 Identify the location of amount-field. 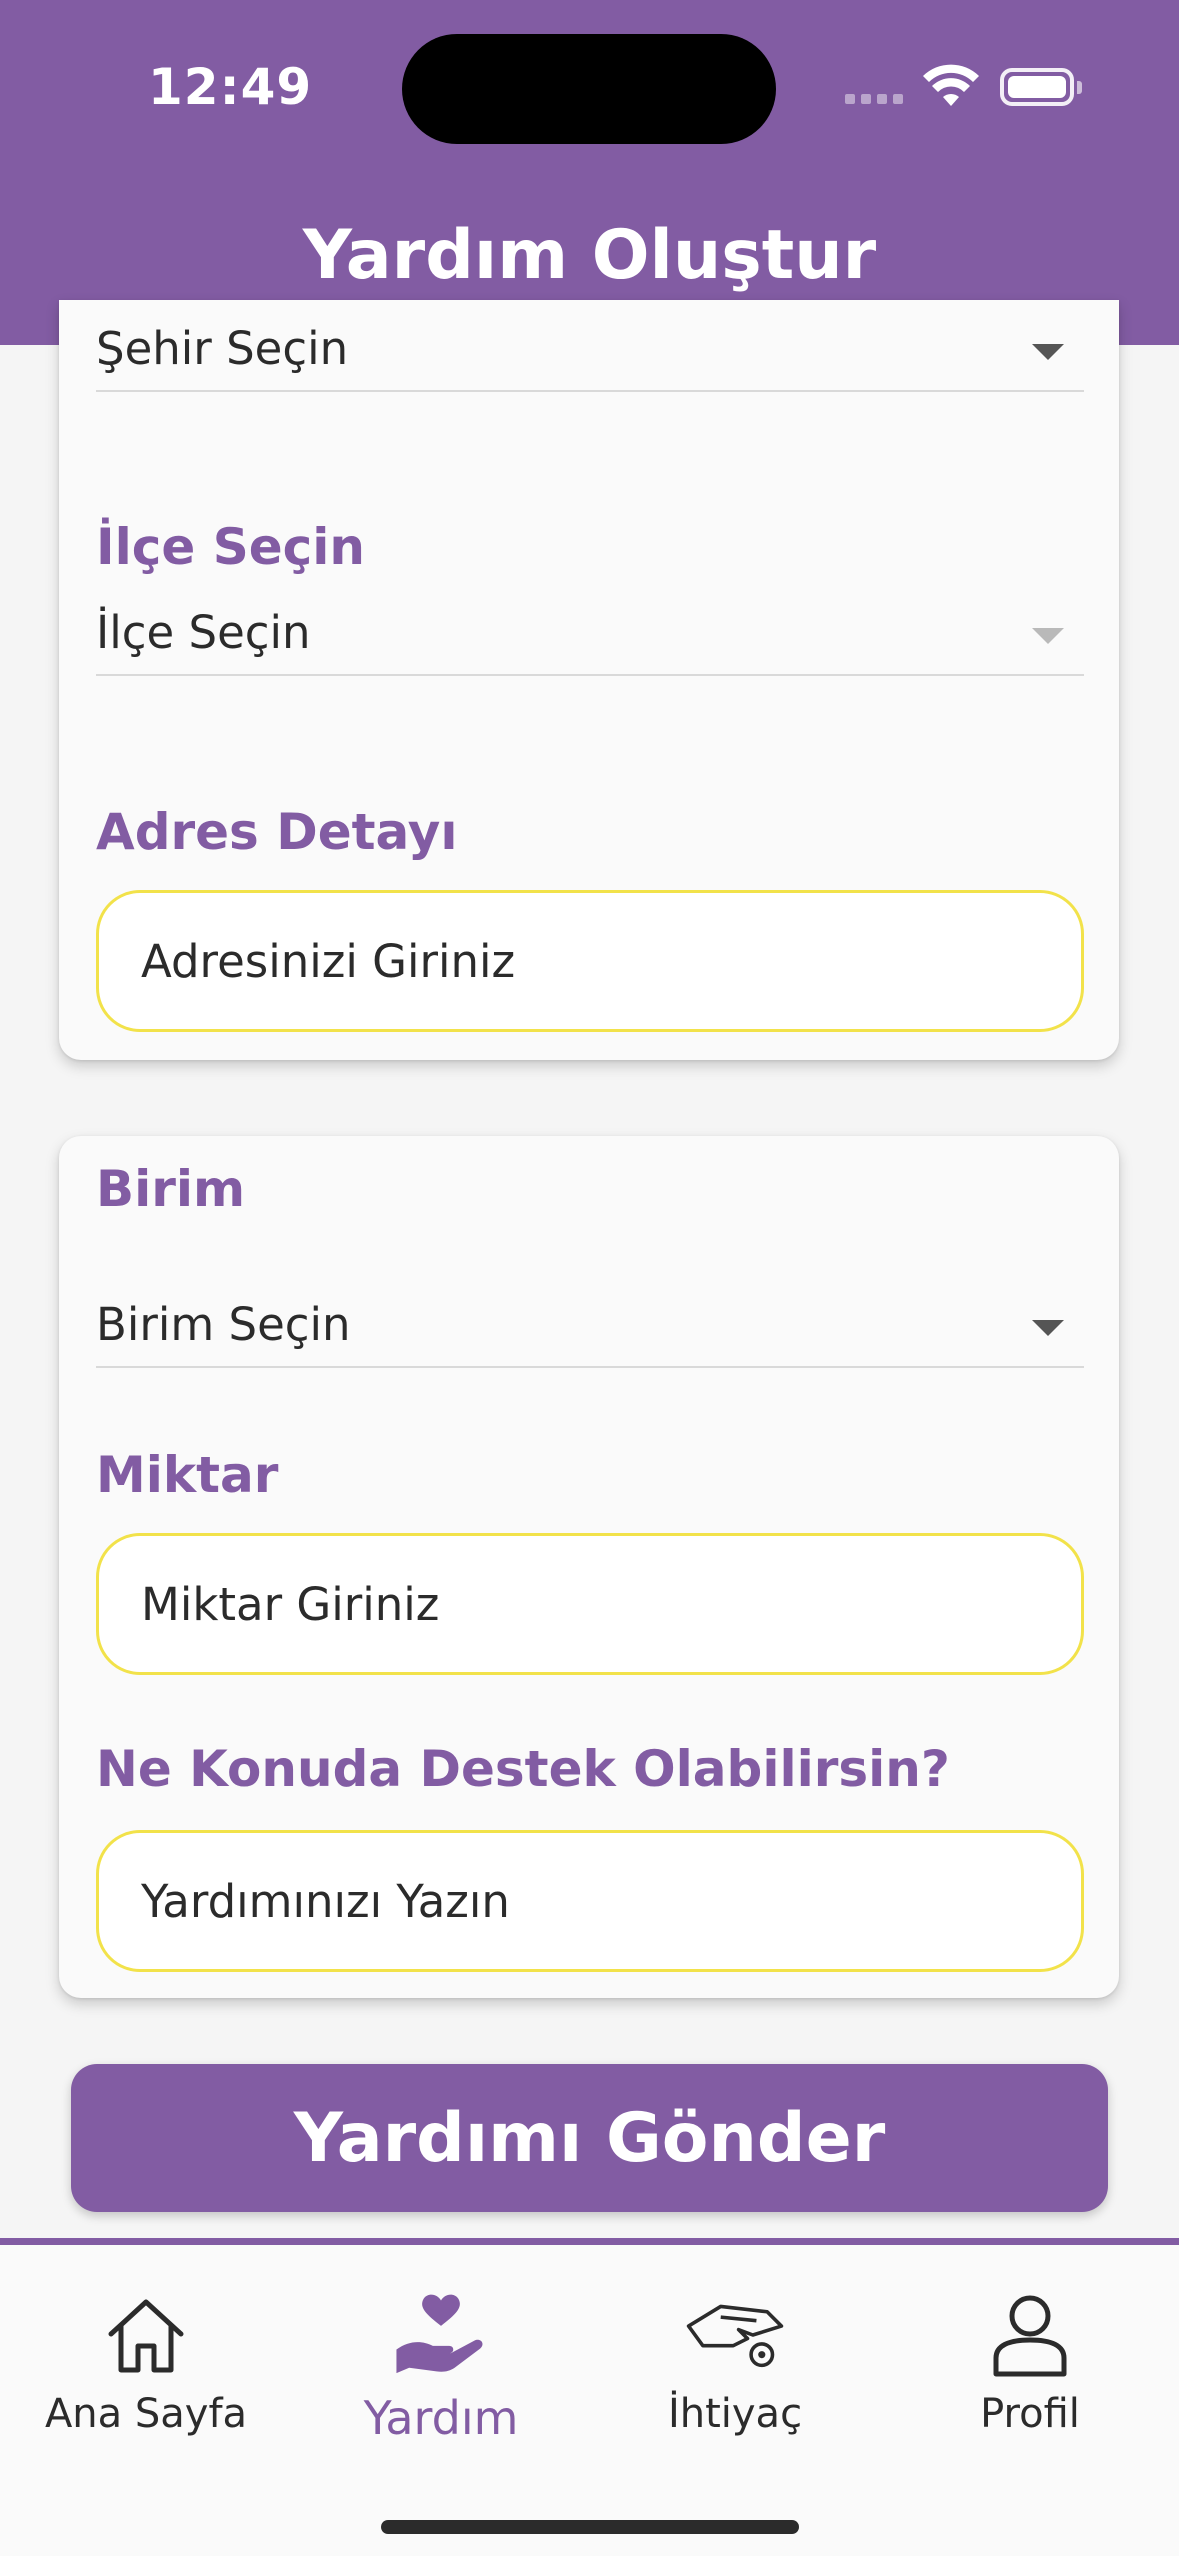
(590, 1604).